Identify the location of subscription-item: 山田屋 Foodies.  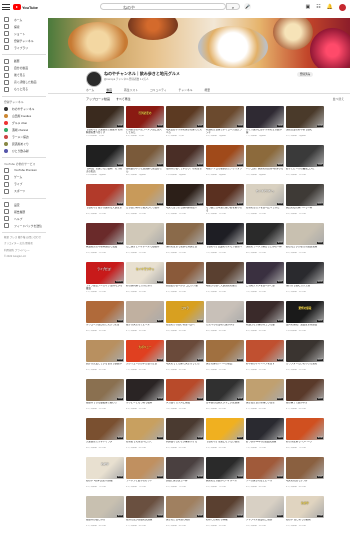
(24, 115).